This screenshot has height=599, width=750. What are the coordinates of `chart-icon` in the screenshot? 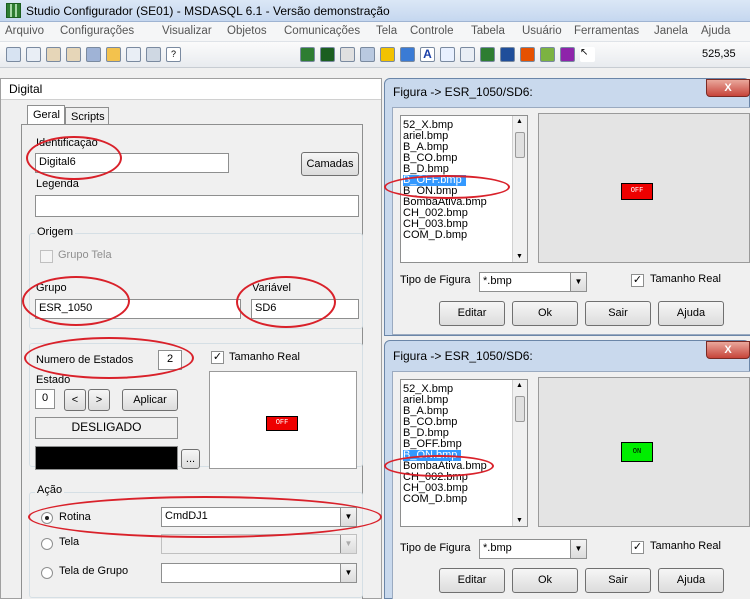 It's located at (547, 54).